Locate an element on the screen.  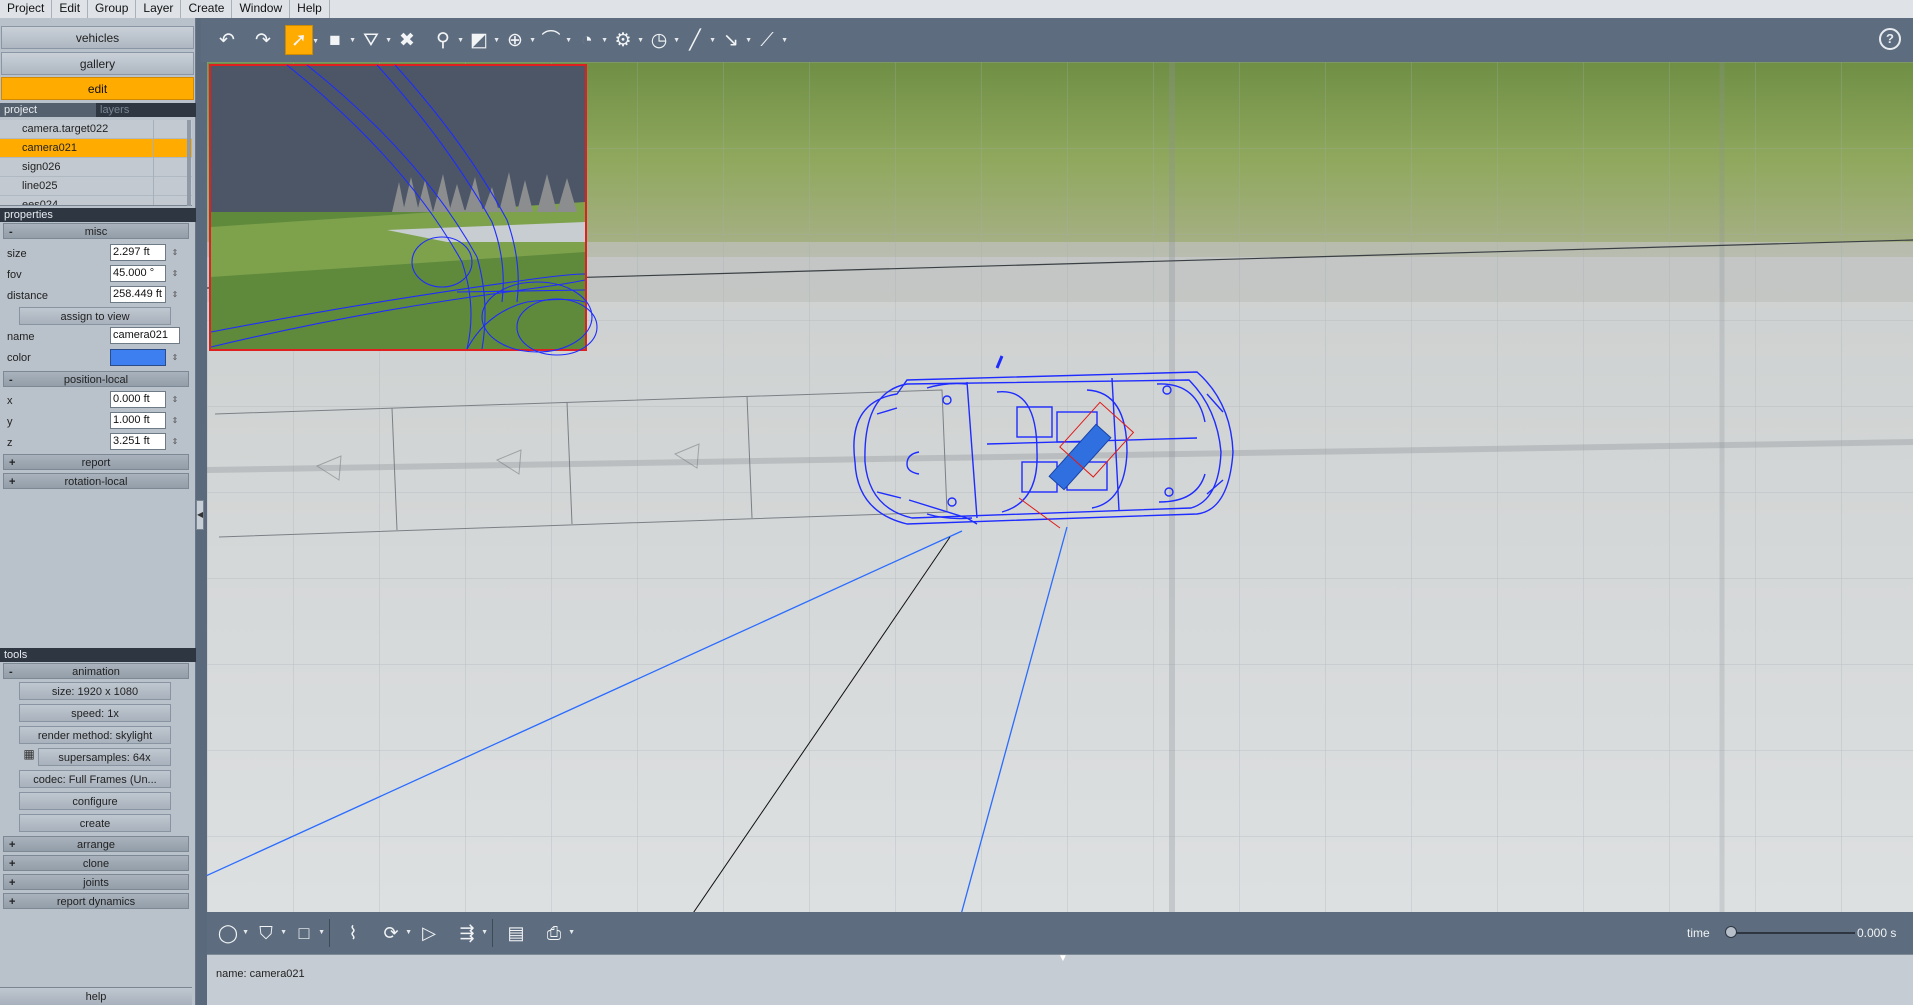
list-item: sign026 is located at coordinates (96, 167).